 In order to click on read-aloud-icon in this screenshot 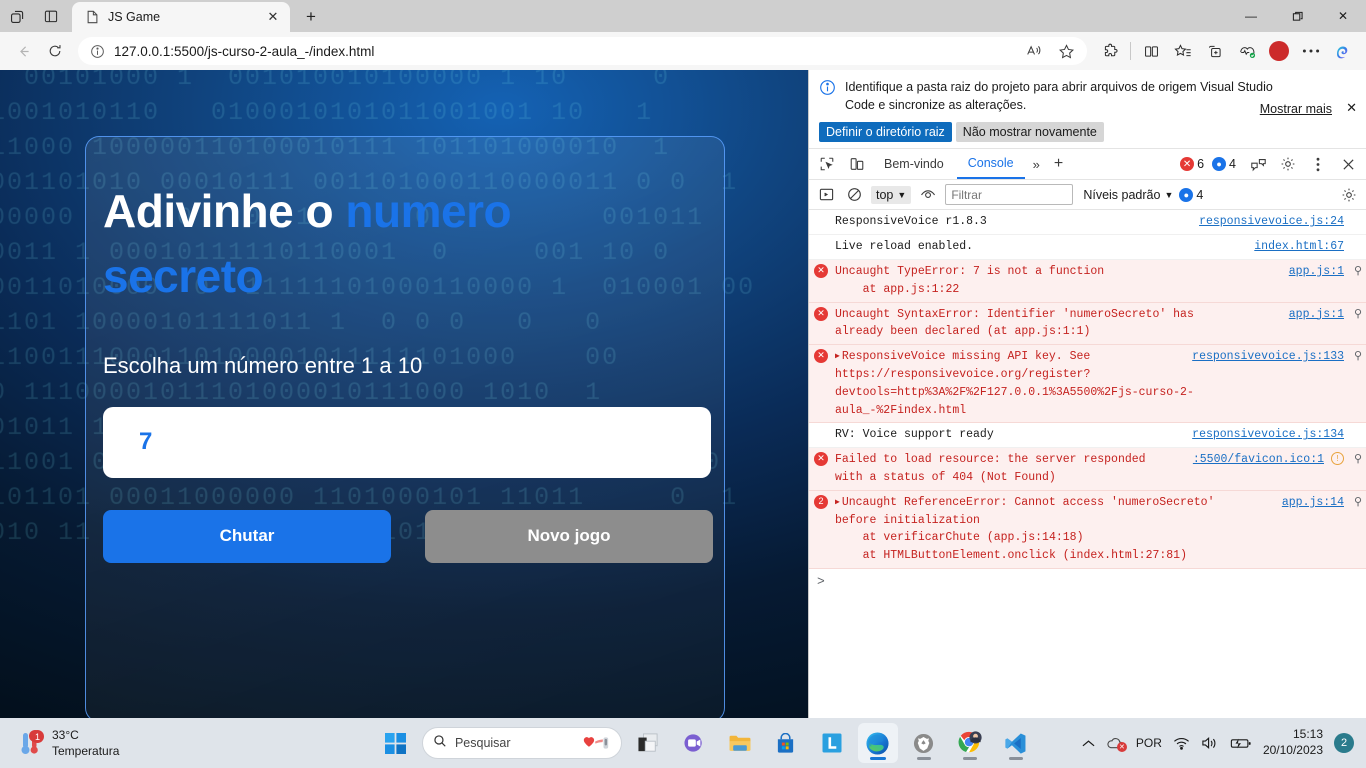, I will do `click(1034, 51)`.